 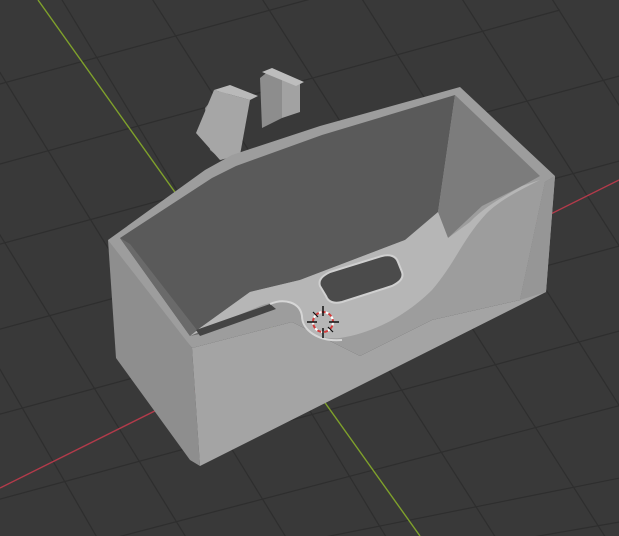 I want to click on clip-tab-left-front, so click(x=223, y=125).